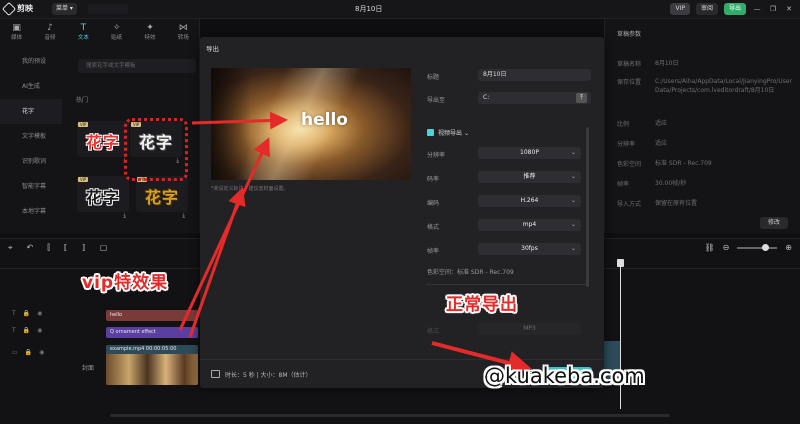 Image resolution: width=800 pixels, height=424 pixels. Describe the element at coordinates (667, 63) in the screenshot. I see `param-value: 8月10日` at that location.